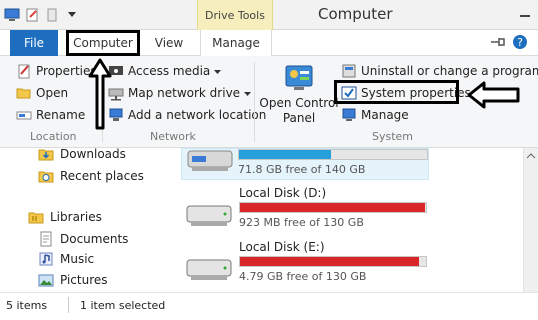  I want to click on window-minimize-button, so click(526, 13).